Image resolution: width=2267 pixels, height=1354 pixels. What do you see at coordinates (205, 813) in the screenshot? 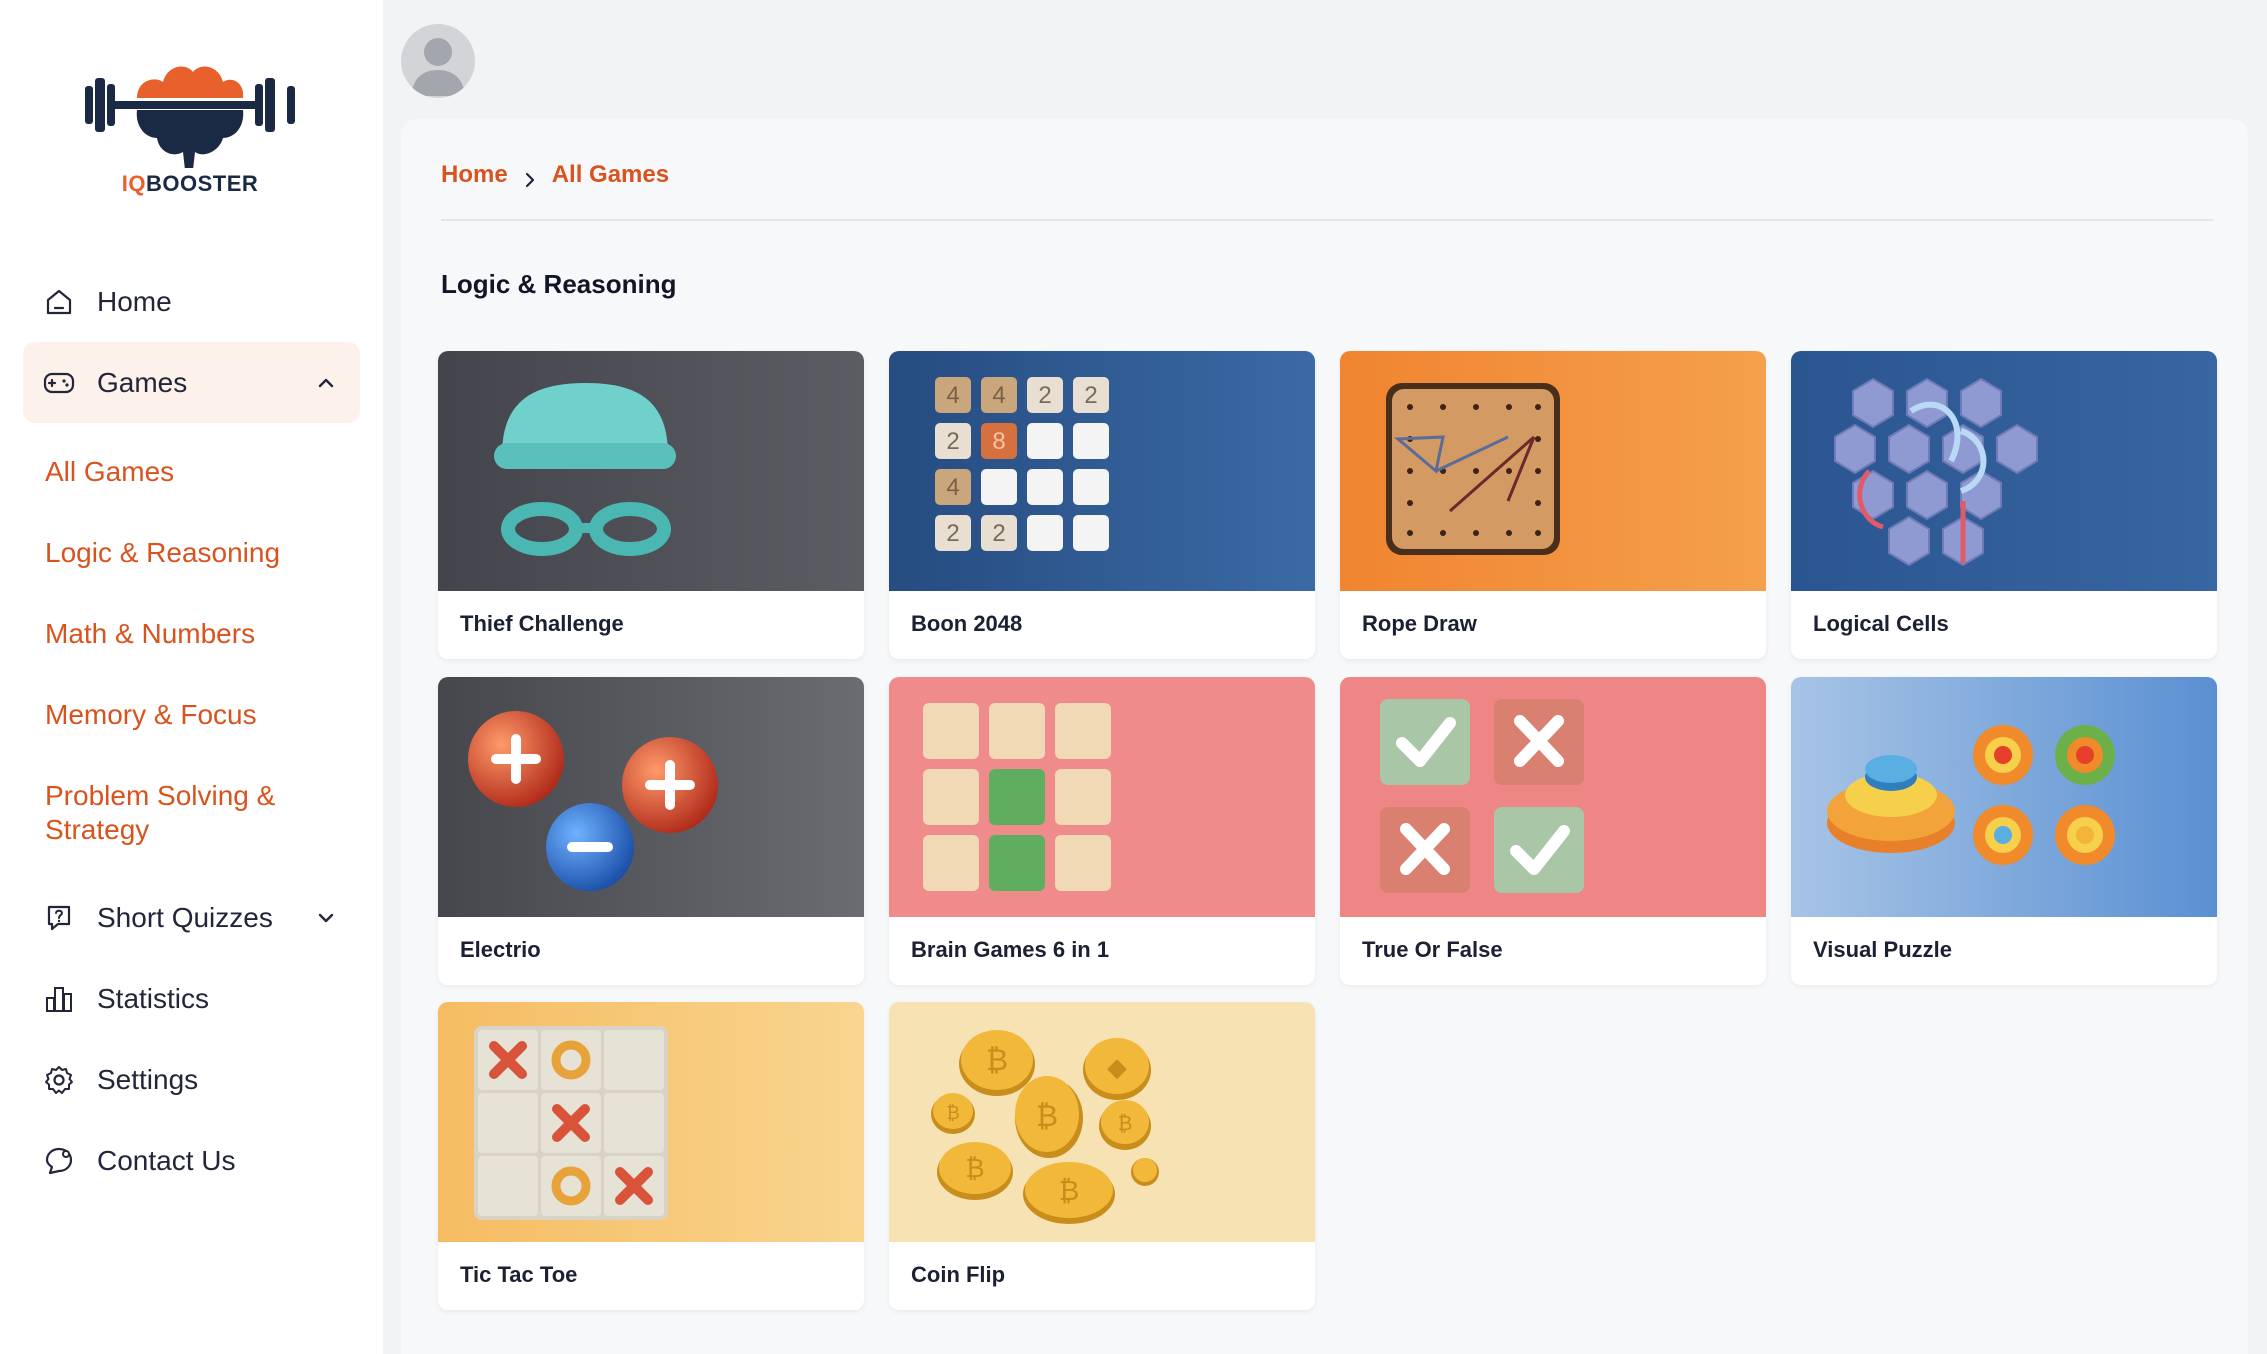
I see `submenu-problem-solving: Problem Solving & Strategy` at bounding box center [205, 813].